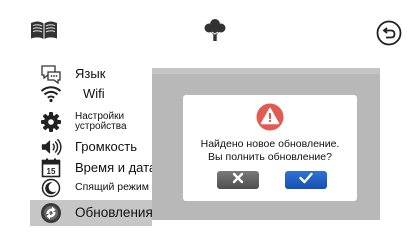 This screenshot has width=410, height=241. I want to click on menu-item-sleep-mode: Спящий режим, so click(91, 188).